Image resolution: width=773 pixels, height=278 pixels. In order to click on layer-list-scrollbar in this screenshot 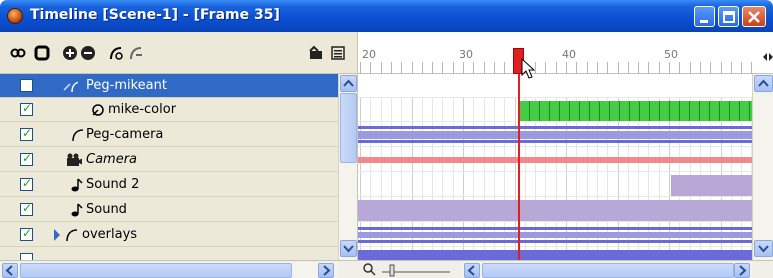, I will do `click(347, 167)`.